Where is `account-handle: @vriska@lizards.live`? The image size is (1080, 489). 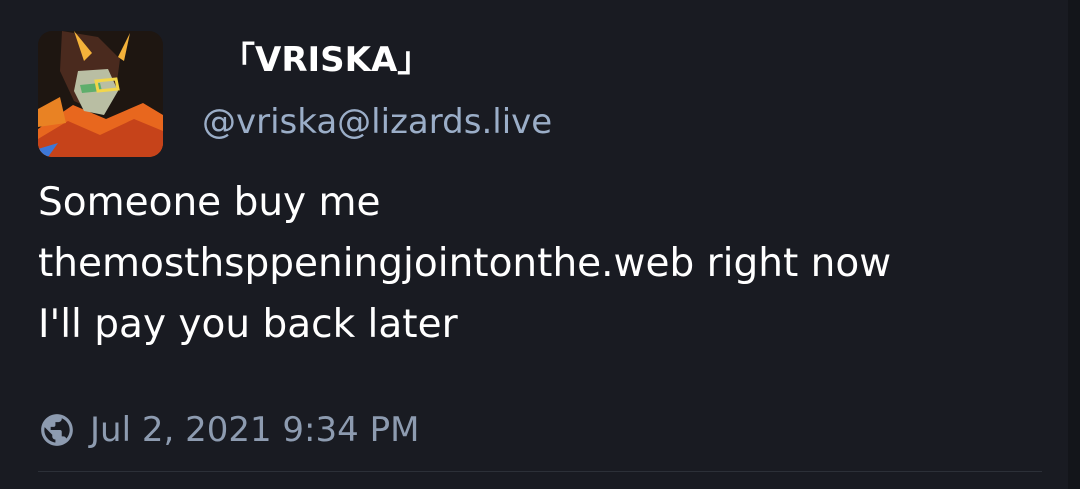
account-handle: @vriska@lizards.live is located at coordinates (377, 122).